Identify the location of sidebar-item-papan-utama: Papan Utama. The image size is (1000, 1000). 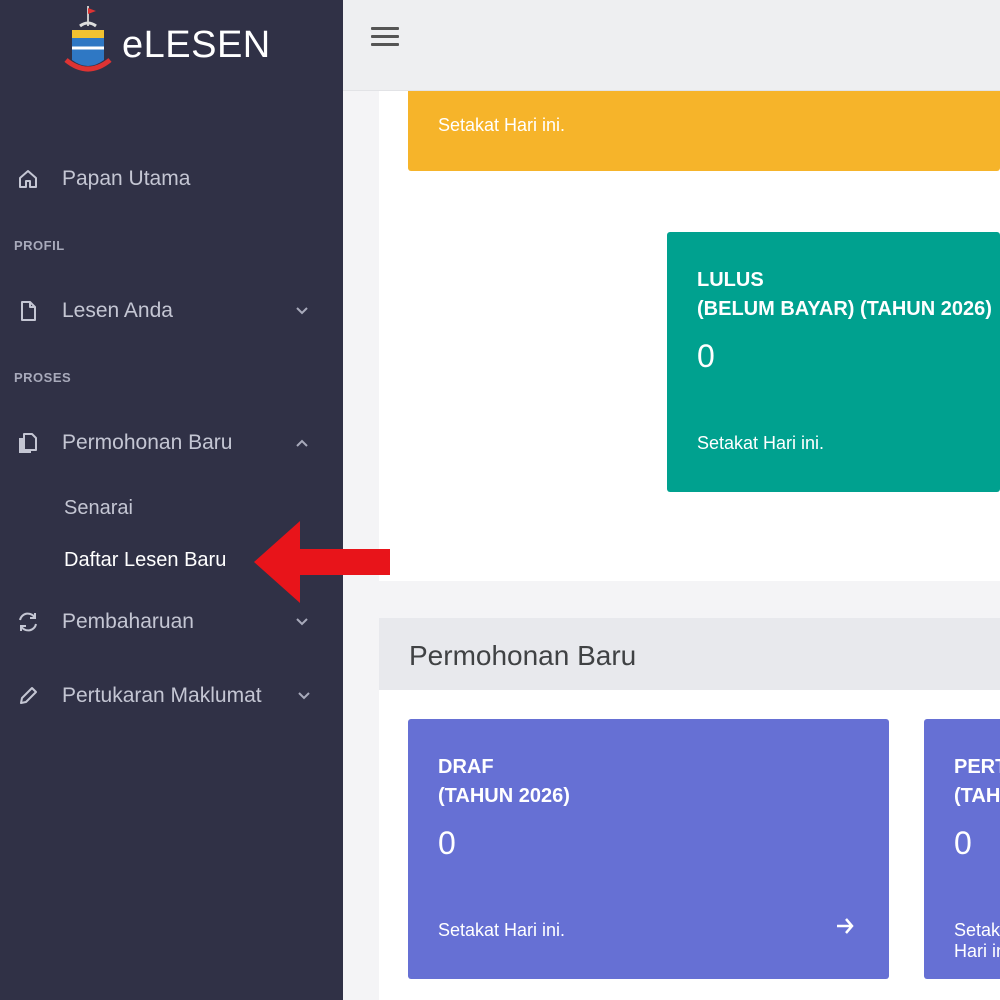
(171, 179).